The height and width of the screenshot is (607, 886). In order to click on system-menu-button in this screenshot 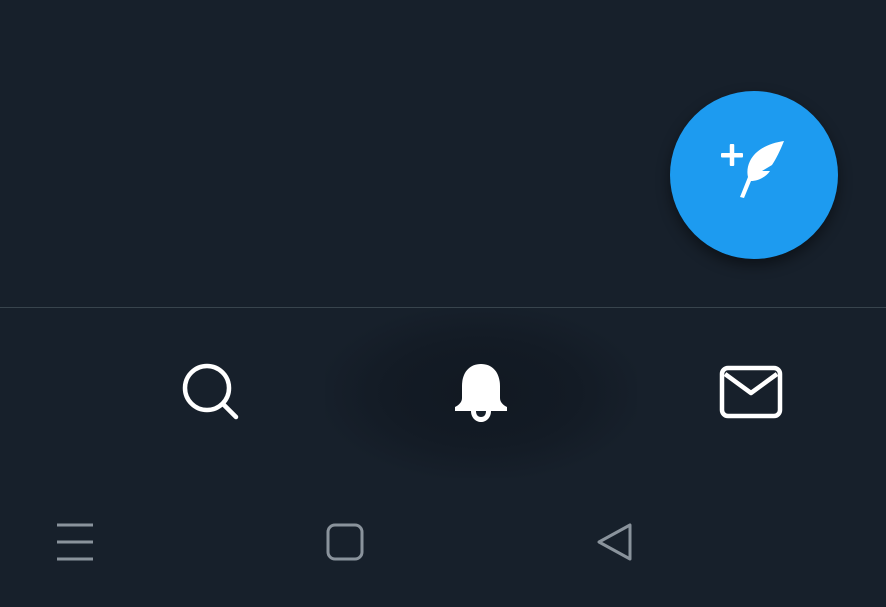, I will do `click(75, 542)`.